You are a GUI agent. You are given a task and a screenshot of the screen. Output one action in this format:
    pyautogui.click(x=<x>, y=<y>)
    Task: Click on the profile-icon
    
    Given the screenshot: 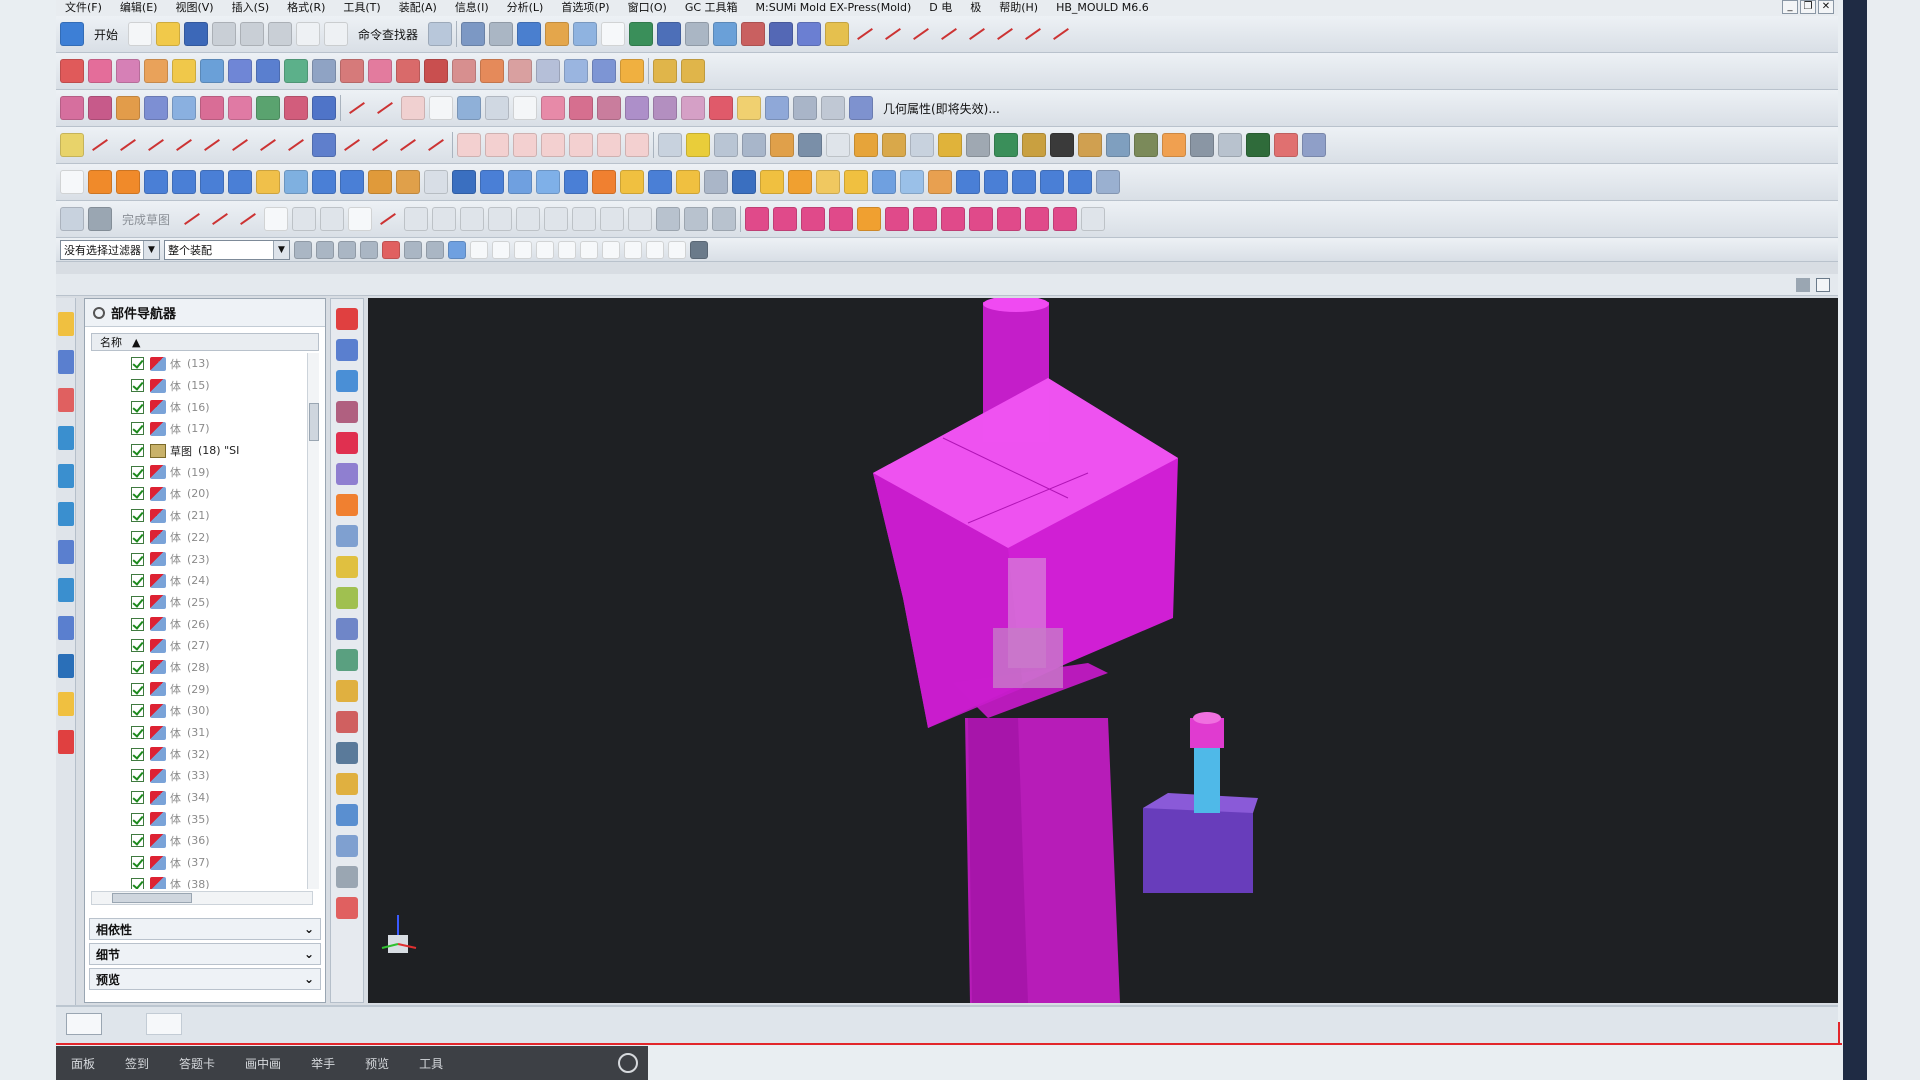 What is the action you would take?
    pyautogui.click(x=192, y=219)
    